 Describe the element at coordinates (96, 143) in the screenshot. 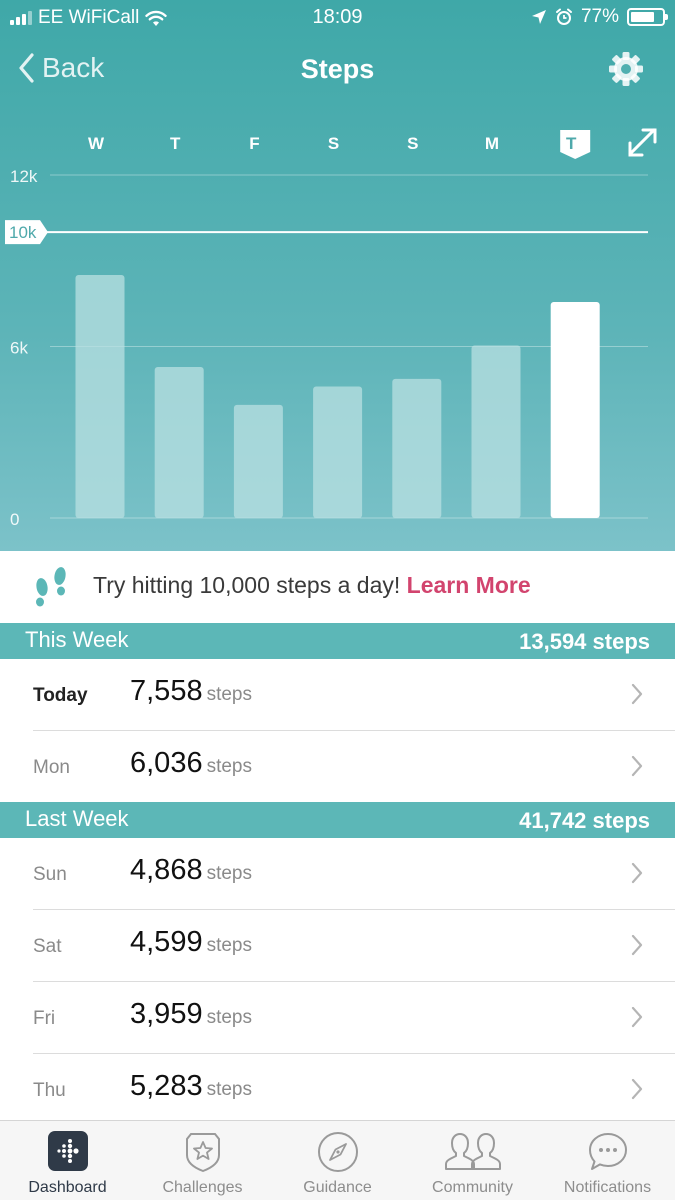

I see `day-tick-label: W` at that location.